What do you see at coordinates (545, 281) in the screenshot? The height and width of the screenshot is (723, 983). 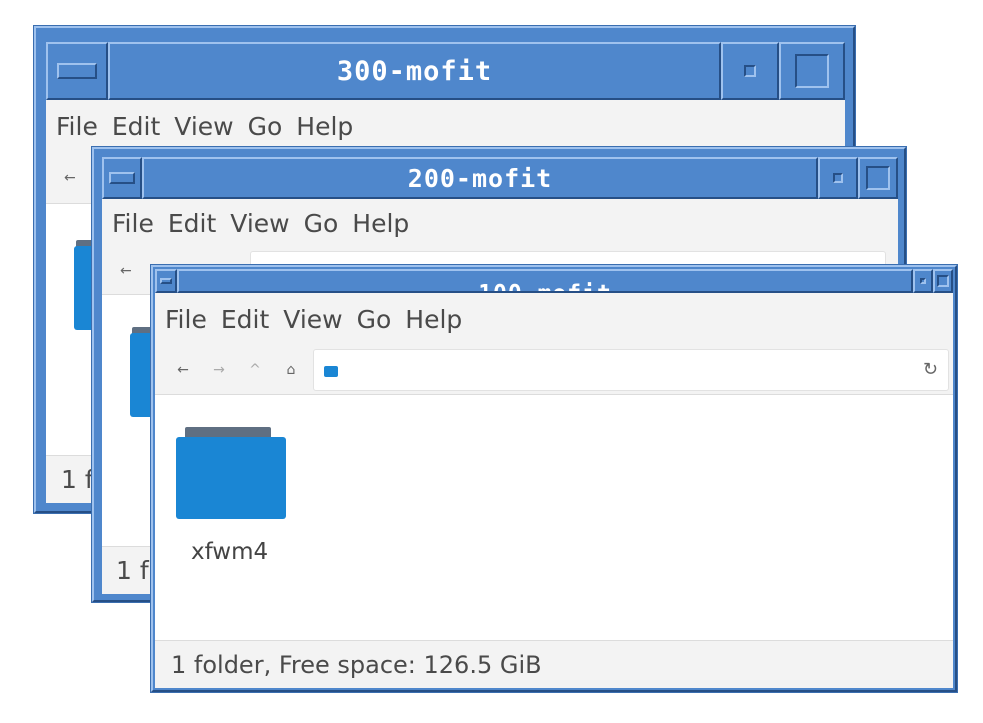 I see `window-title: 100-mofit` at bounding box center [545, 281].